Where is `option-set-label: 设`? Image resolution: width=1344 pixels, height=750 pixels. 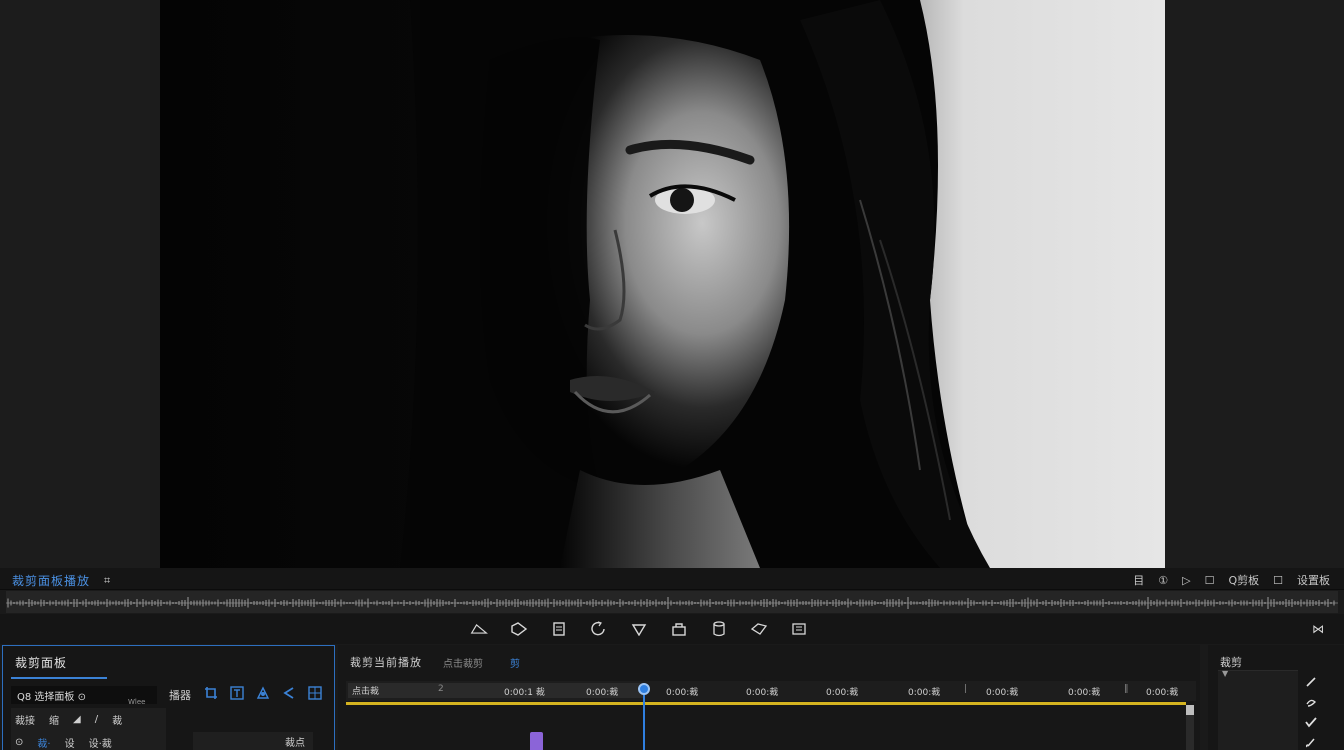
option-set-label: 设 is located at coordinates (70, 742).